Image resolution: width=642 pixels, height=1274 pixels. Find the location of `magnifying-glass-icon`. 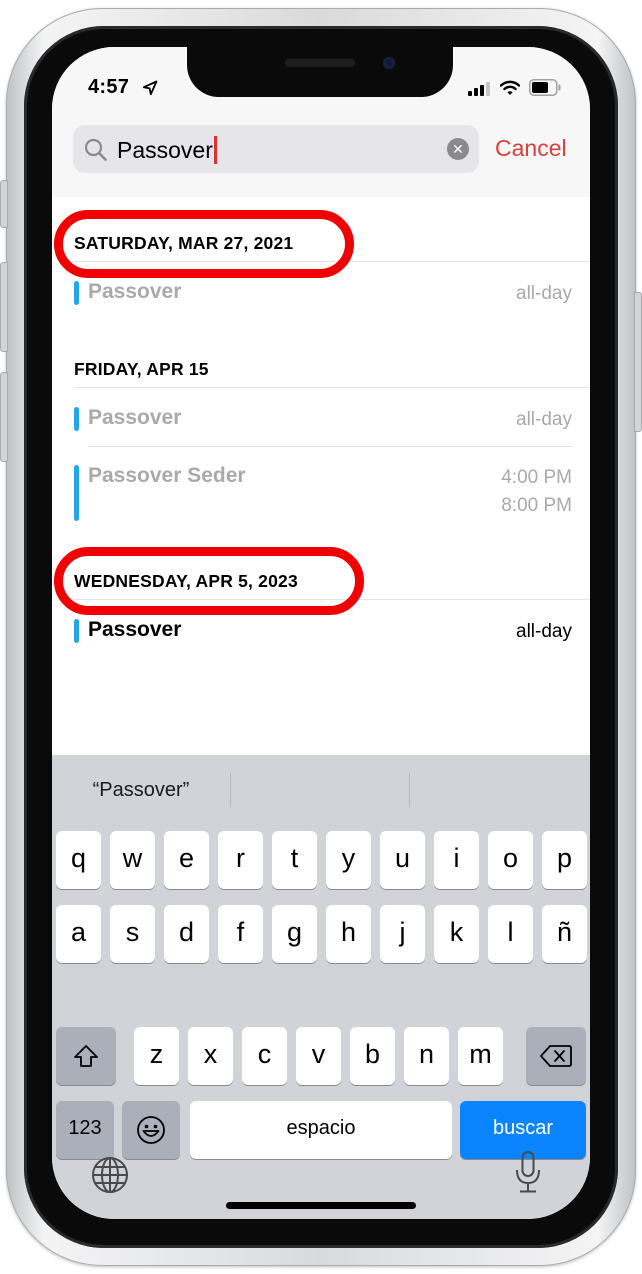

magnifying-glass-icon is located at coordinates (95, 149).